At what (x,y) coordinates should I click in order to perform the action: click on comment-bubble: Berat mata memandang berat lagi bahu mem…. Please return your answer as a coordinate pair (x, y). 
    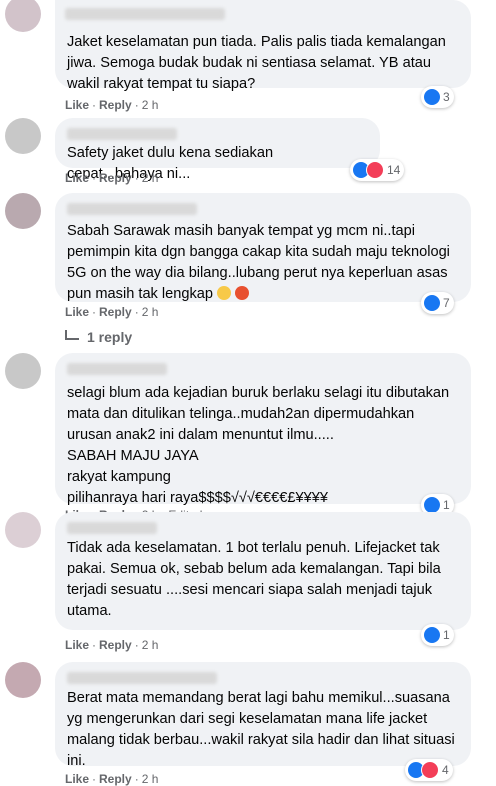
    Looking at the image, I should click on (263, 715).